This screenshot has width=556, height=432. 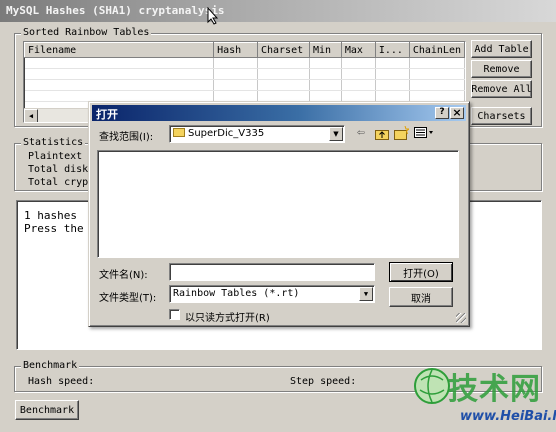 I want to click on look-in-combo: SuperDic_V335 ▼, so click(x=257, y=134).